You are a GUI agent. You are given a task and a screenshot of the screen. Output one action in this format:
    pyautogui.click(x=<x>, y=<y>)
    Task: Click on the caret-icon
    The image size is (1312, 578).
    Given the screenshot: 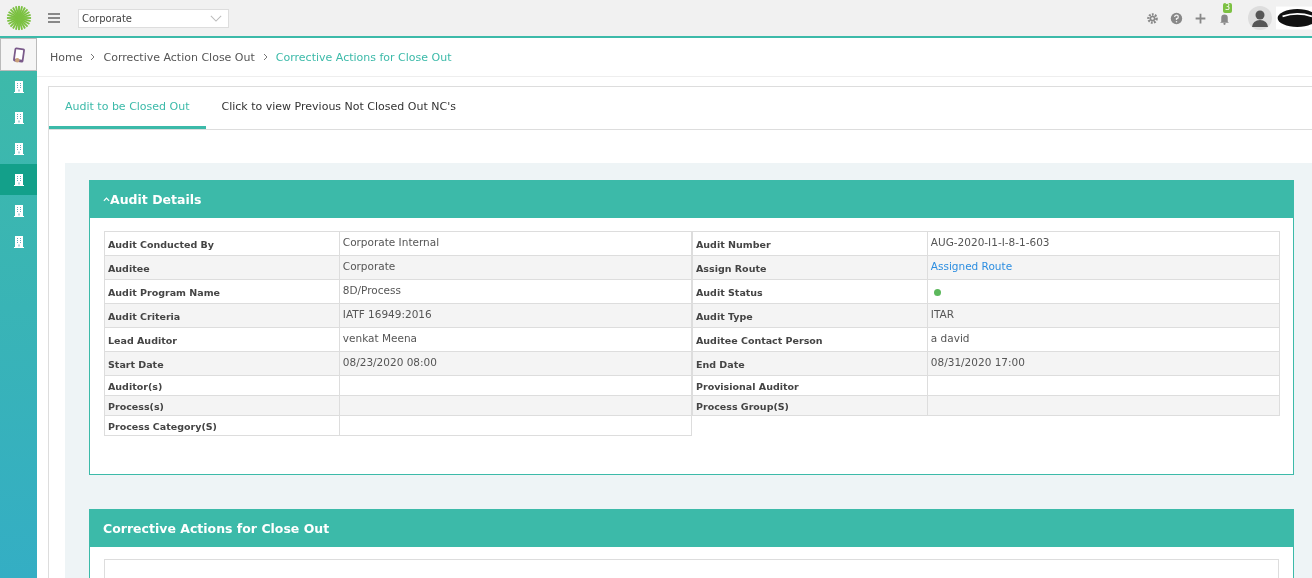 What is the action you would take?
    pyautogui.click(x=106, y=199)
    